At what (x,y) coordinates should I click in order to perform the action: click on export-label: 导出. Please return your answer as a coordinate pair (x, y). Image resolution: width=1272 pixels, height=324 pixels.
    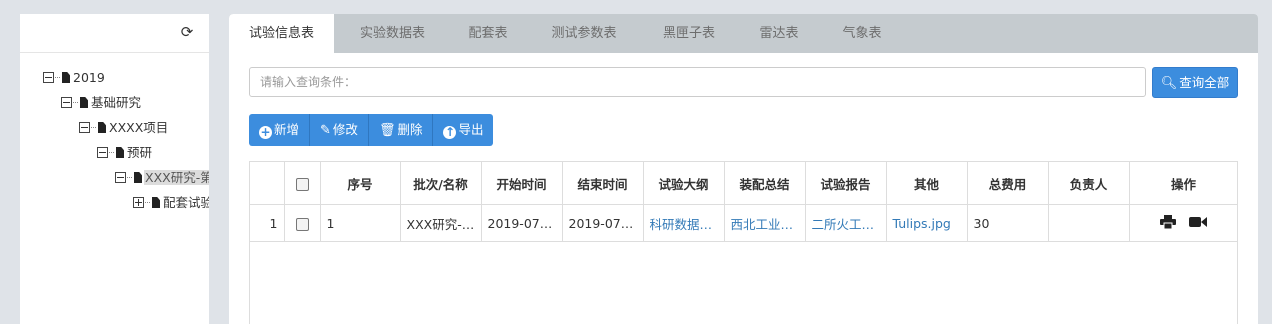
    Looking at the image, I should click on (471, 129).